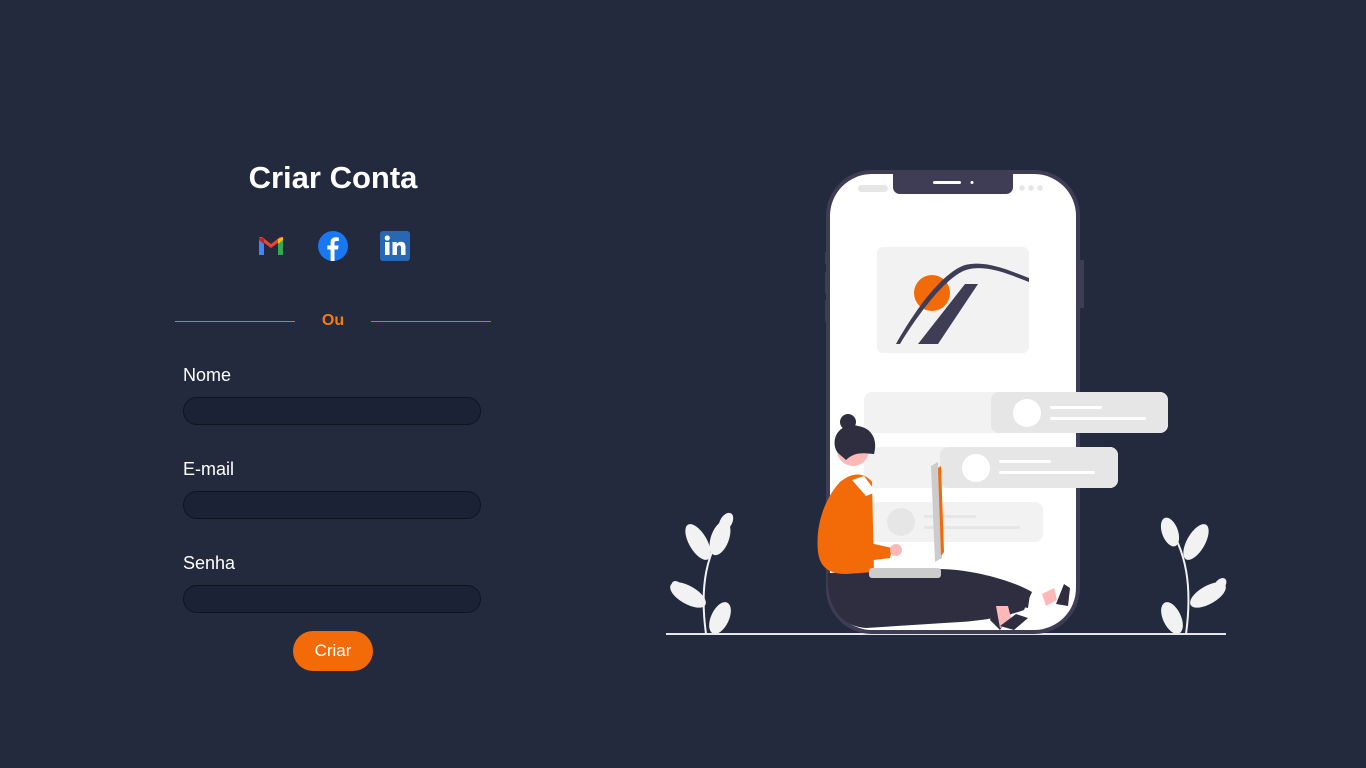  I want to click on facebook-icon, so click(333, 246).